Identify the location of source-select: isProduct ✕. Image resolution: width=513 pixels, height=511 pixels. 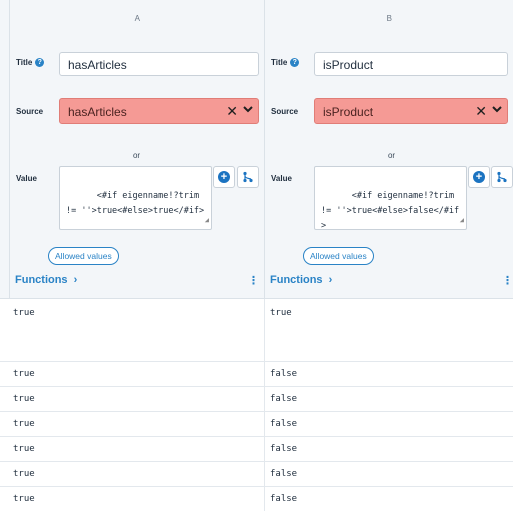
(411, 111).